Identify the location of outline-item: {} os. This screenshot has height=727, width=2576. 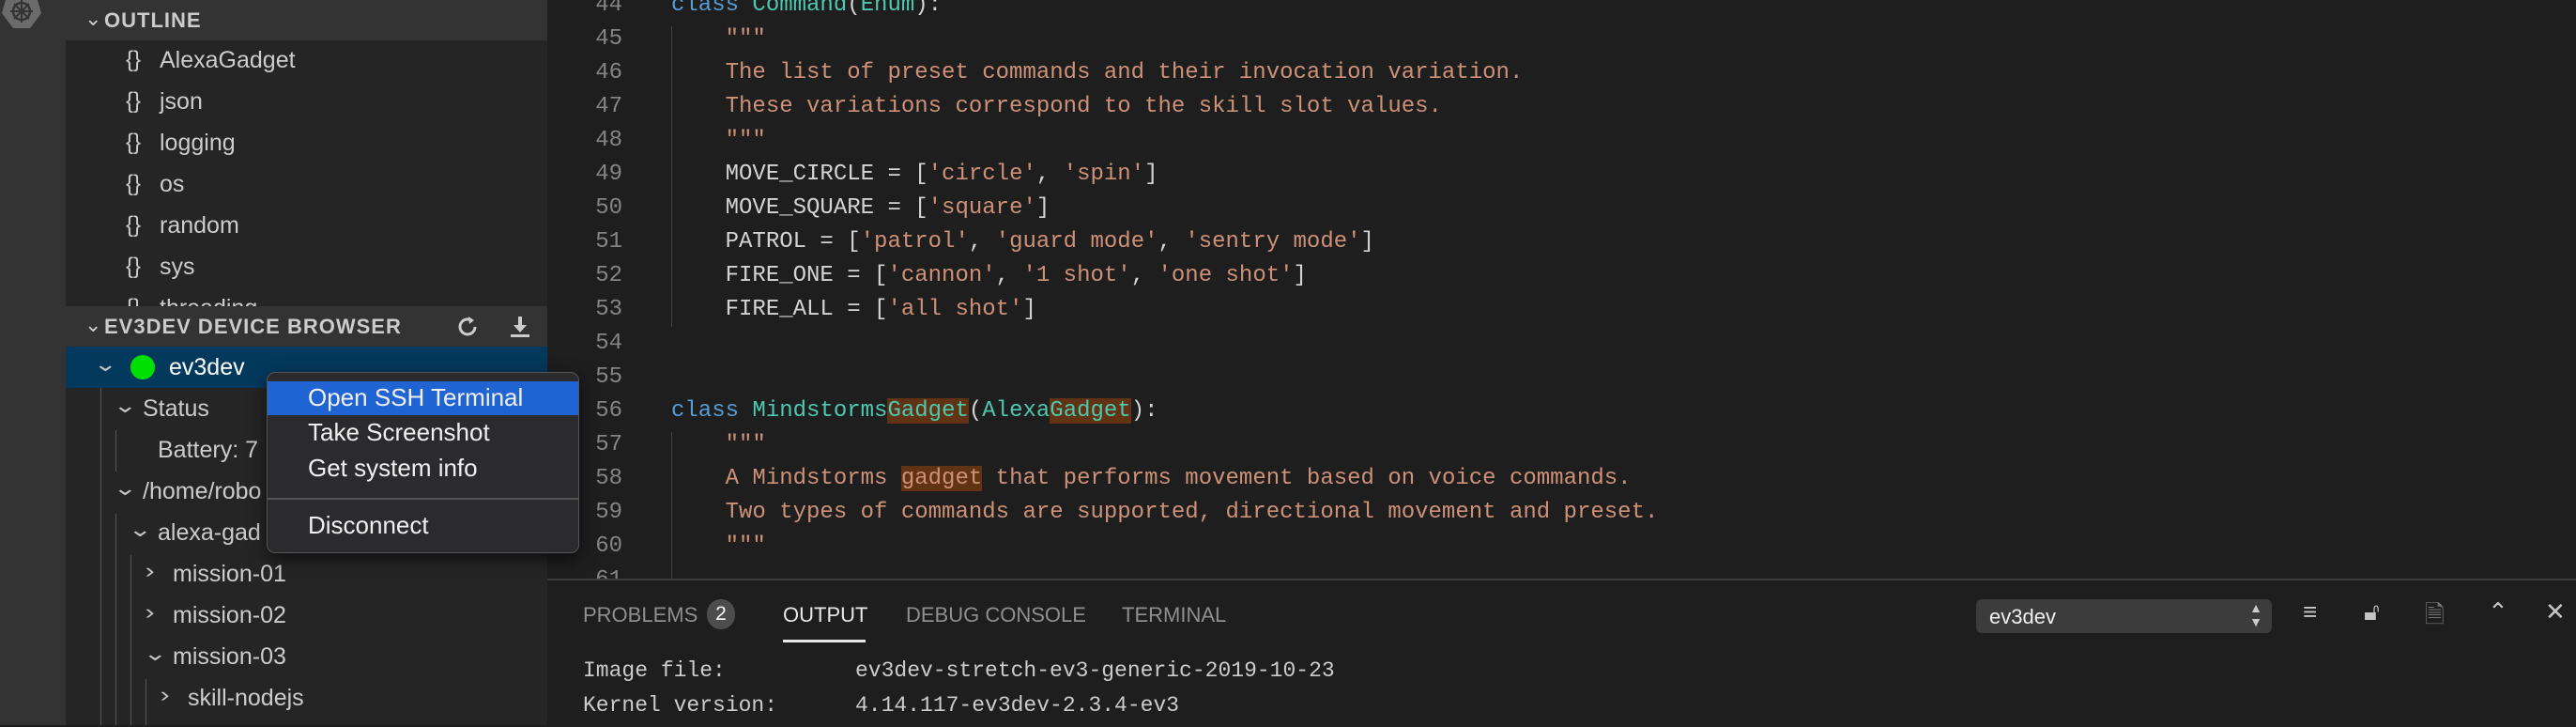
(306, 184).